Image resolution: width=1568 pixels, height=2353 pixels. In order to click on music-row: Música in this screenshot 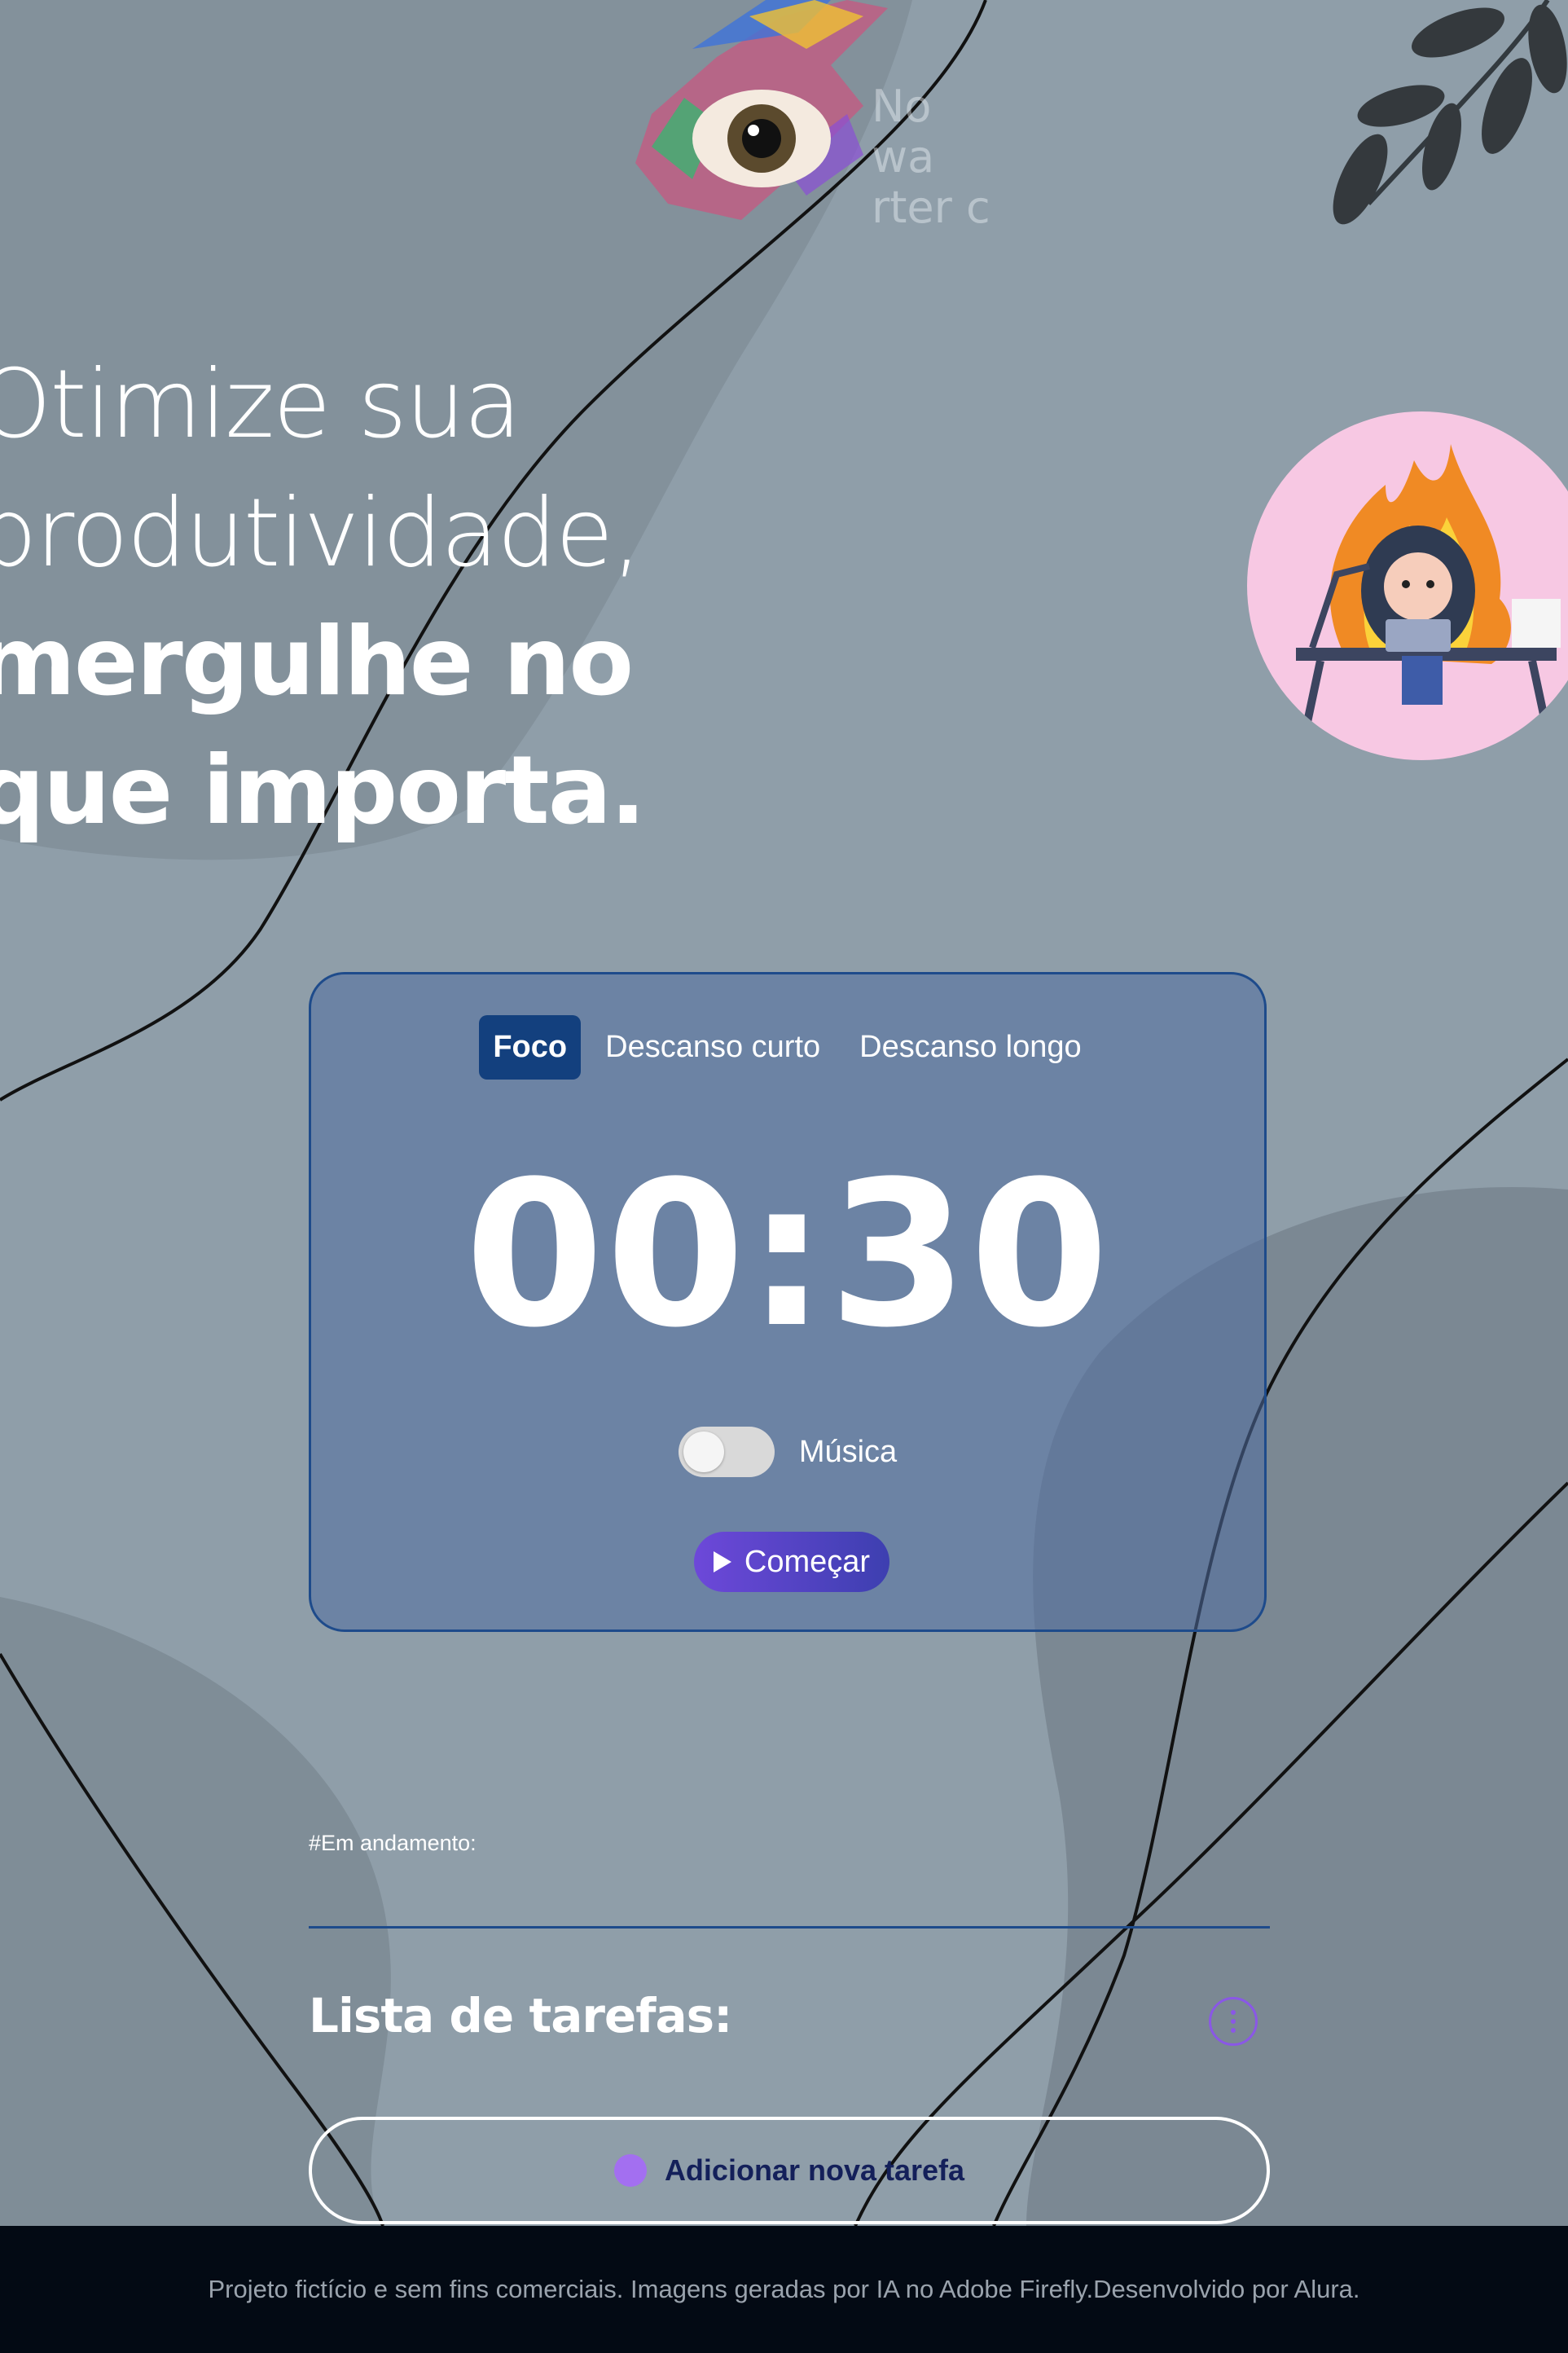, I will do `click(787, 1452)`.